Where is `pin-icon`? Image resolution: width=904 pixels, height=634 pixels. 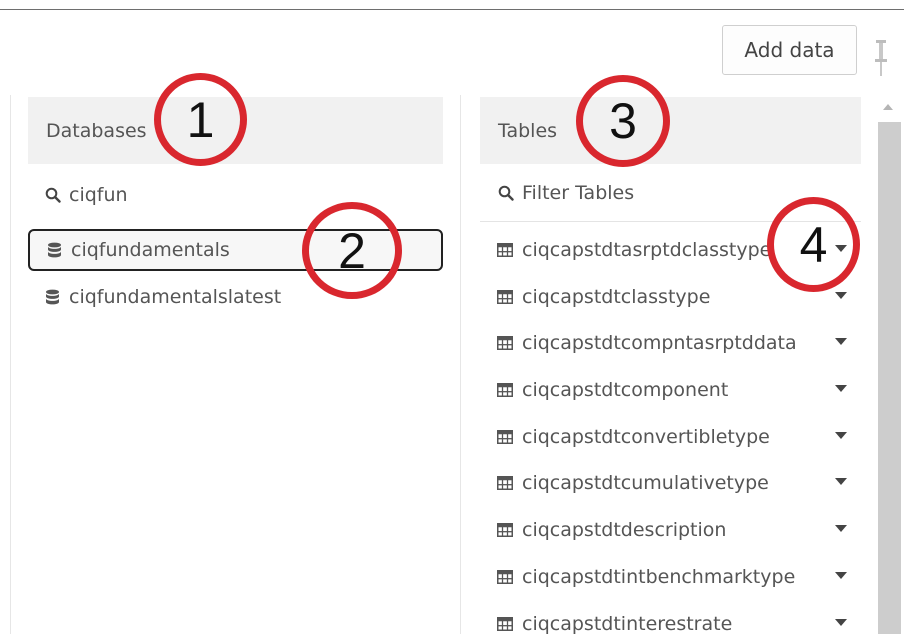
pin-icon is located at coordinates (881, 58).